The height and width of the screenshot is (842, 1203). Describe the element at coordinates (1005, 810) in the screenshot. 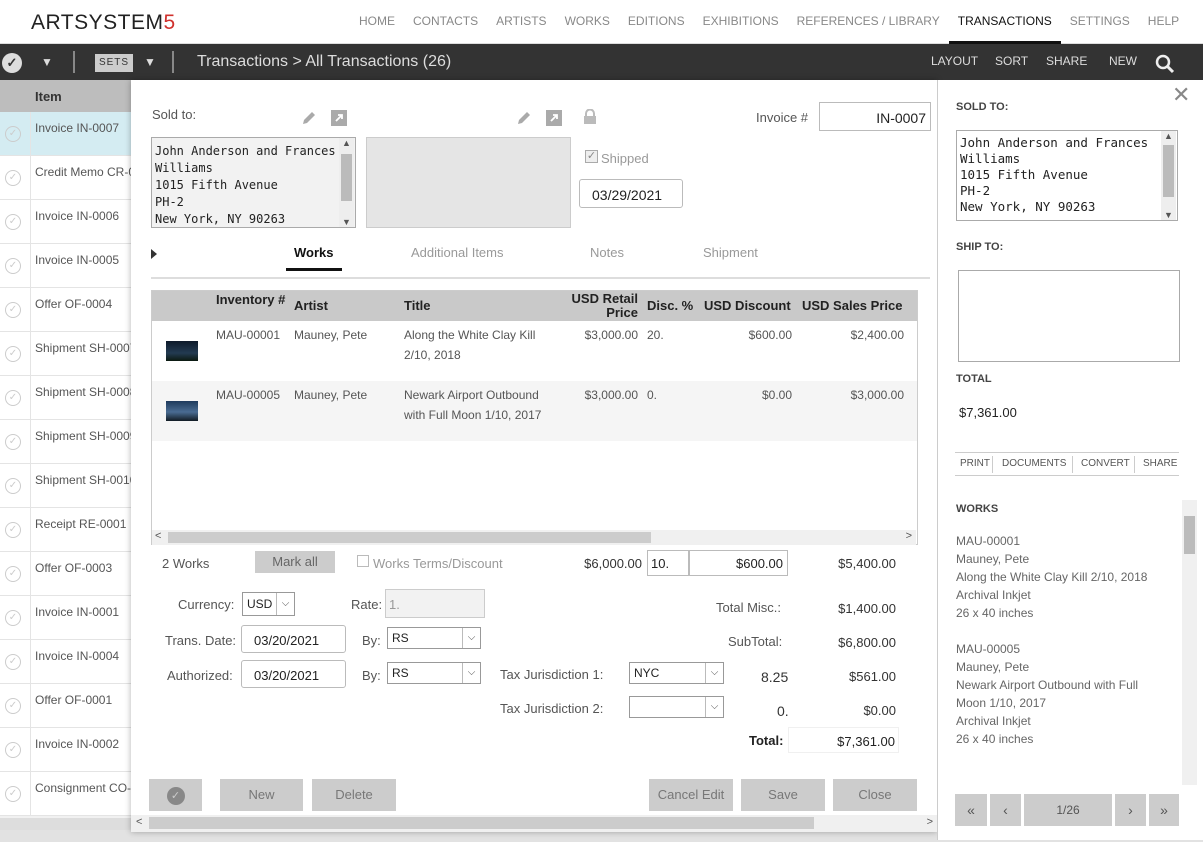

I see `prev-record-icon: ‹` at that location.